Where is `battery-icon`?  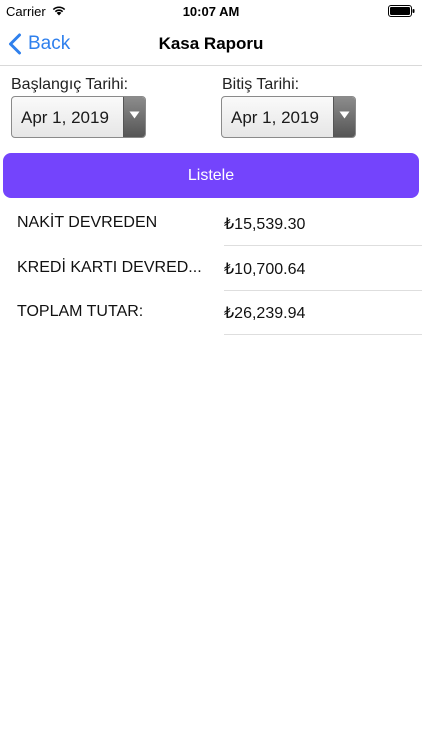
battery-icon is located at coordinates (401, 11).